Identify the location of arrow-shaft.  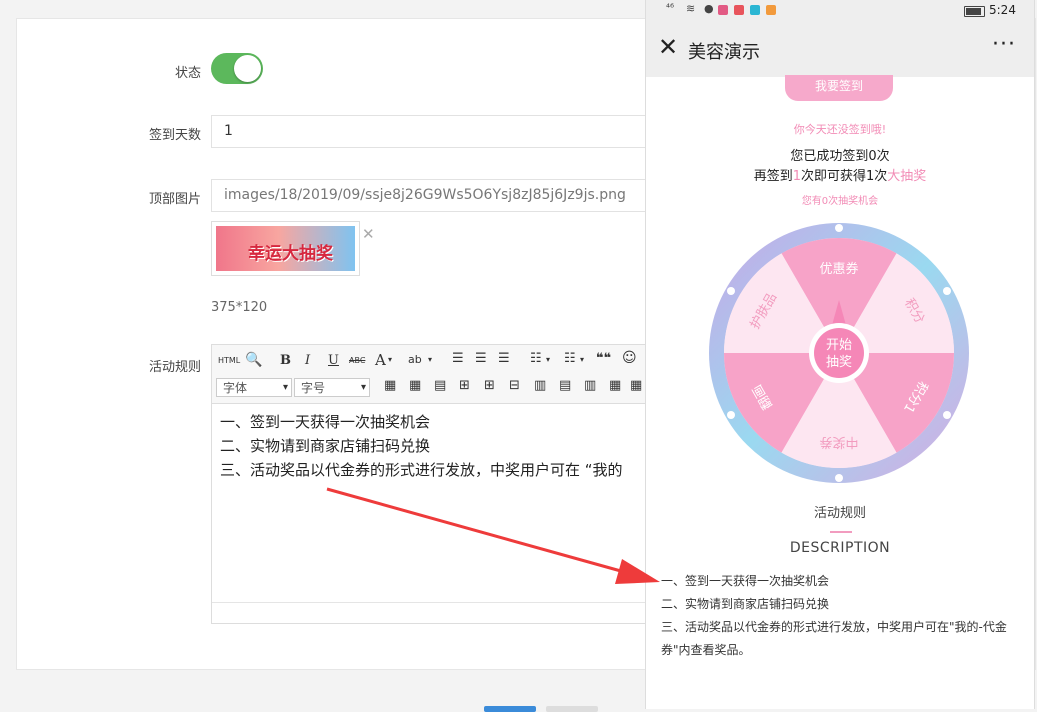
(477, 531).